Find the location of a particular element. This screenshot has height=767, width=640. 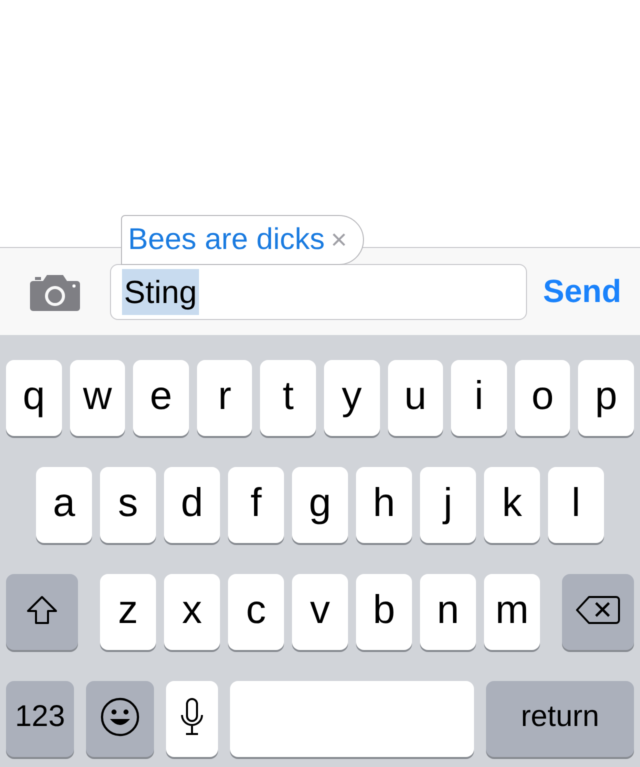

autocorrect-bubble: Bees are dicks × is located at coordinates (242, 240).